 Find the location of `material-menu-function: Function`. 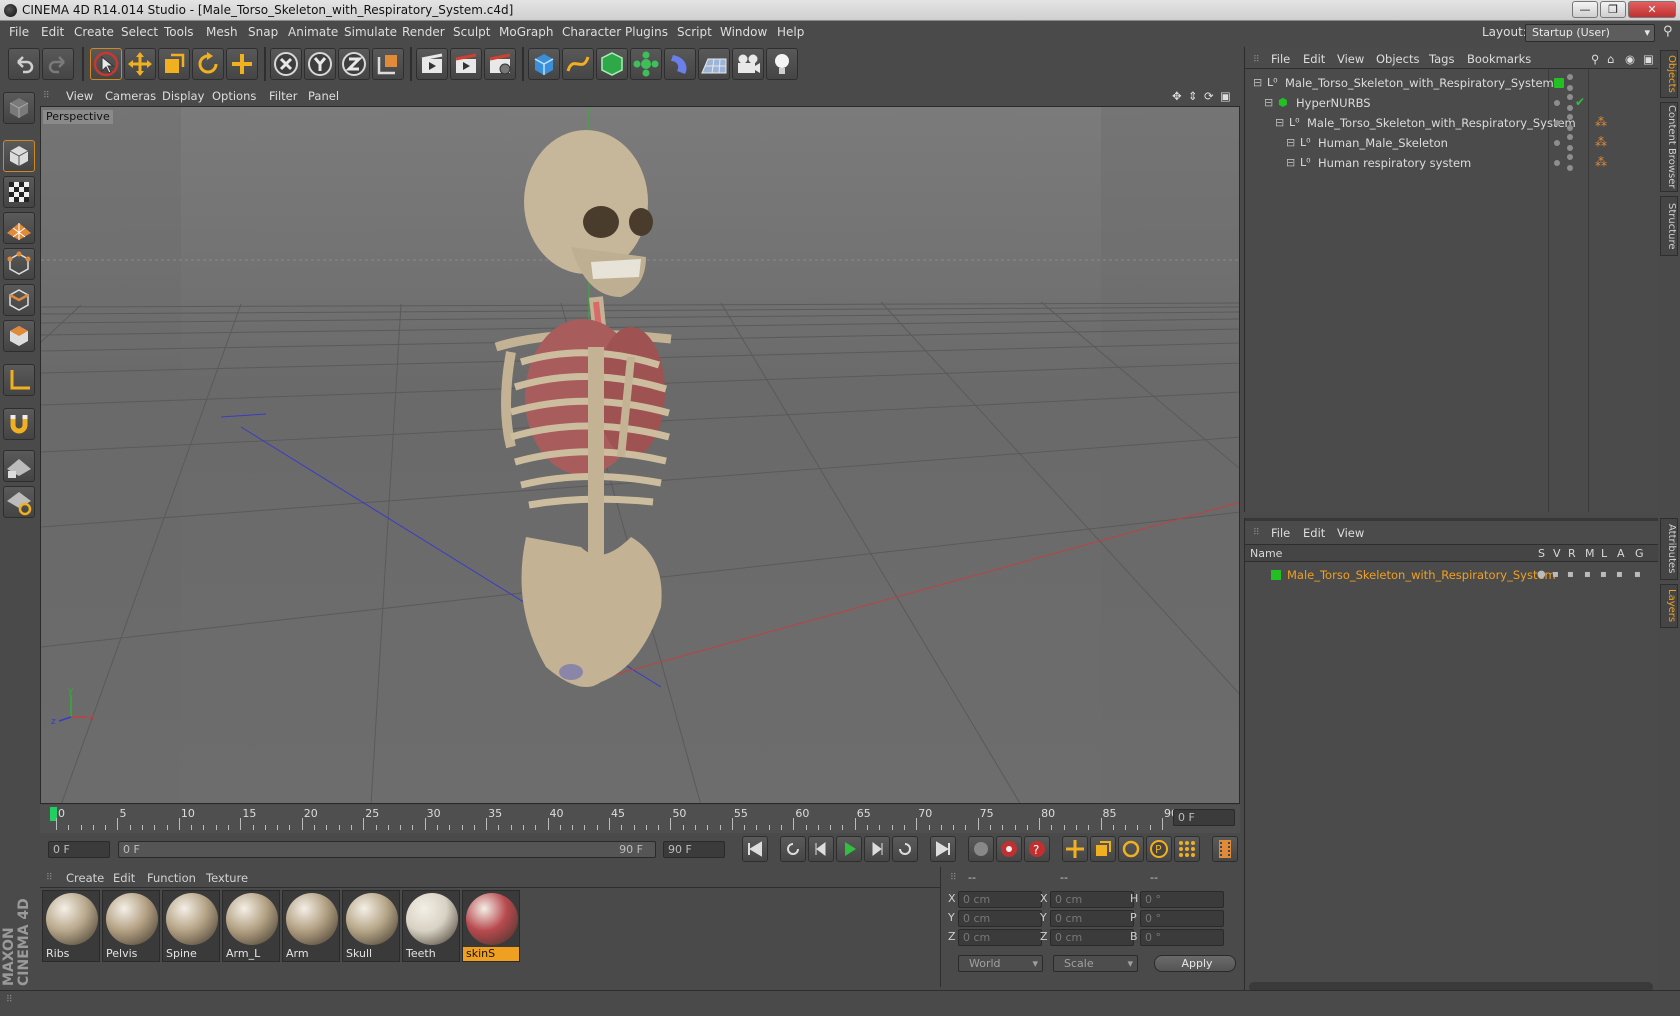

material-menu-function: Function is located at coordinates (171, 878).